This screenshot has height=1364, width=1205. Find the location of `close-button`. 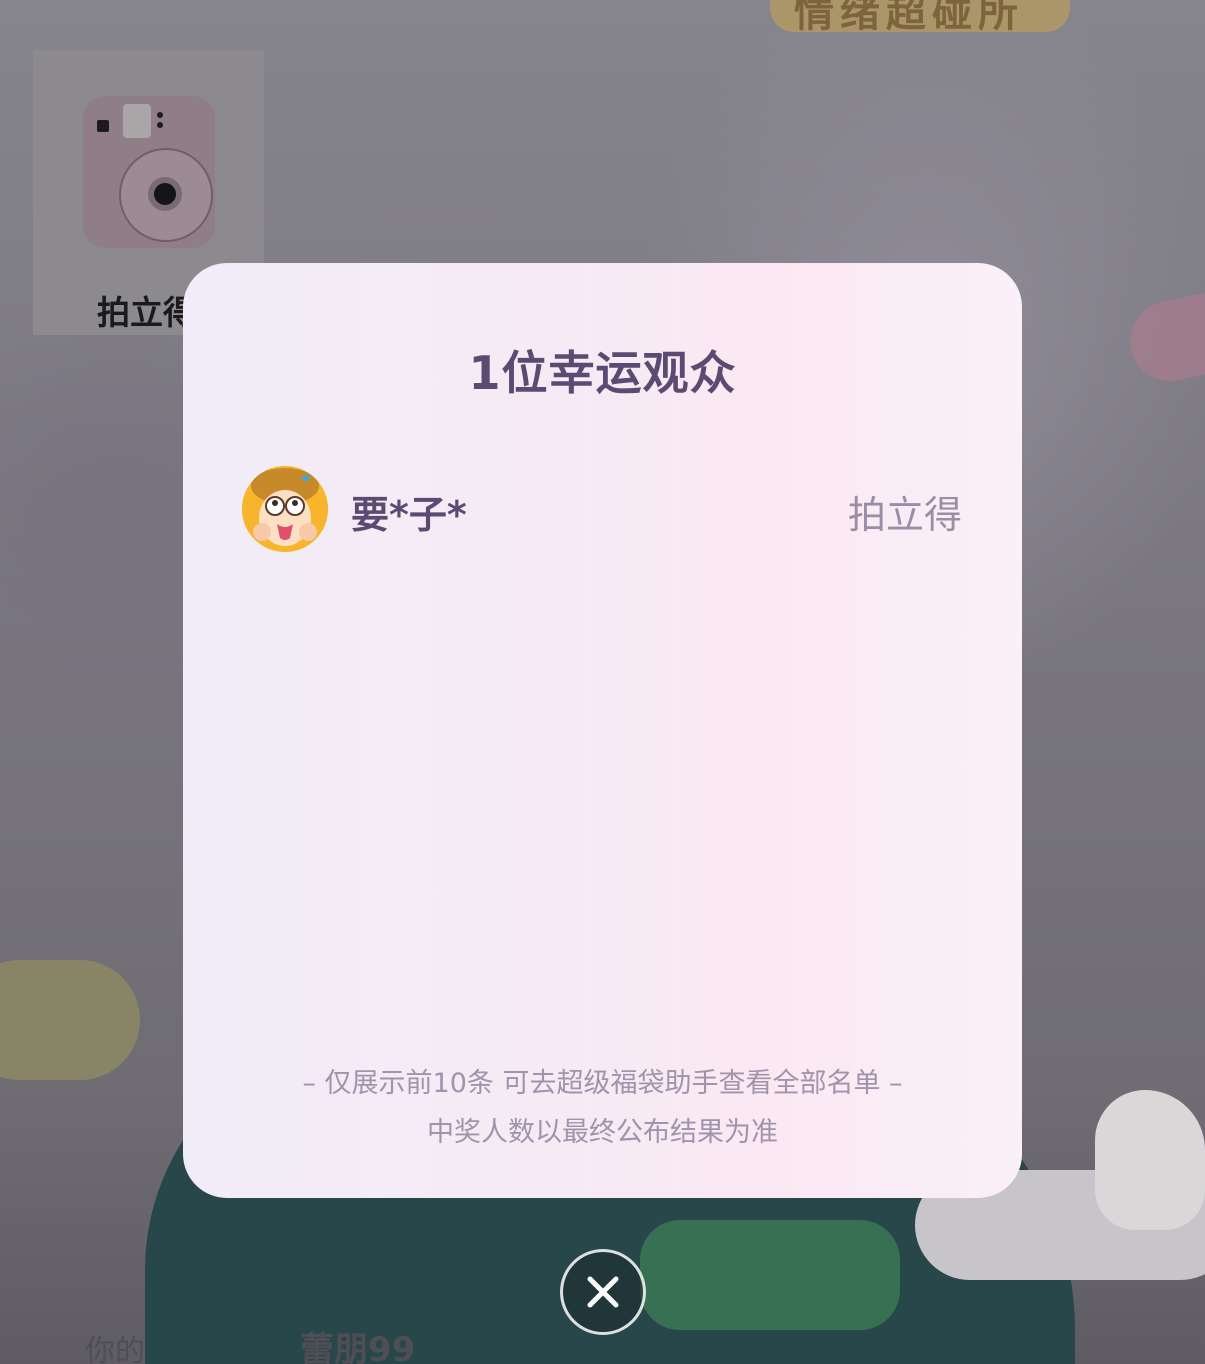

close-button is located at coordinates (603, 1292).